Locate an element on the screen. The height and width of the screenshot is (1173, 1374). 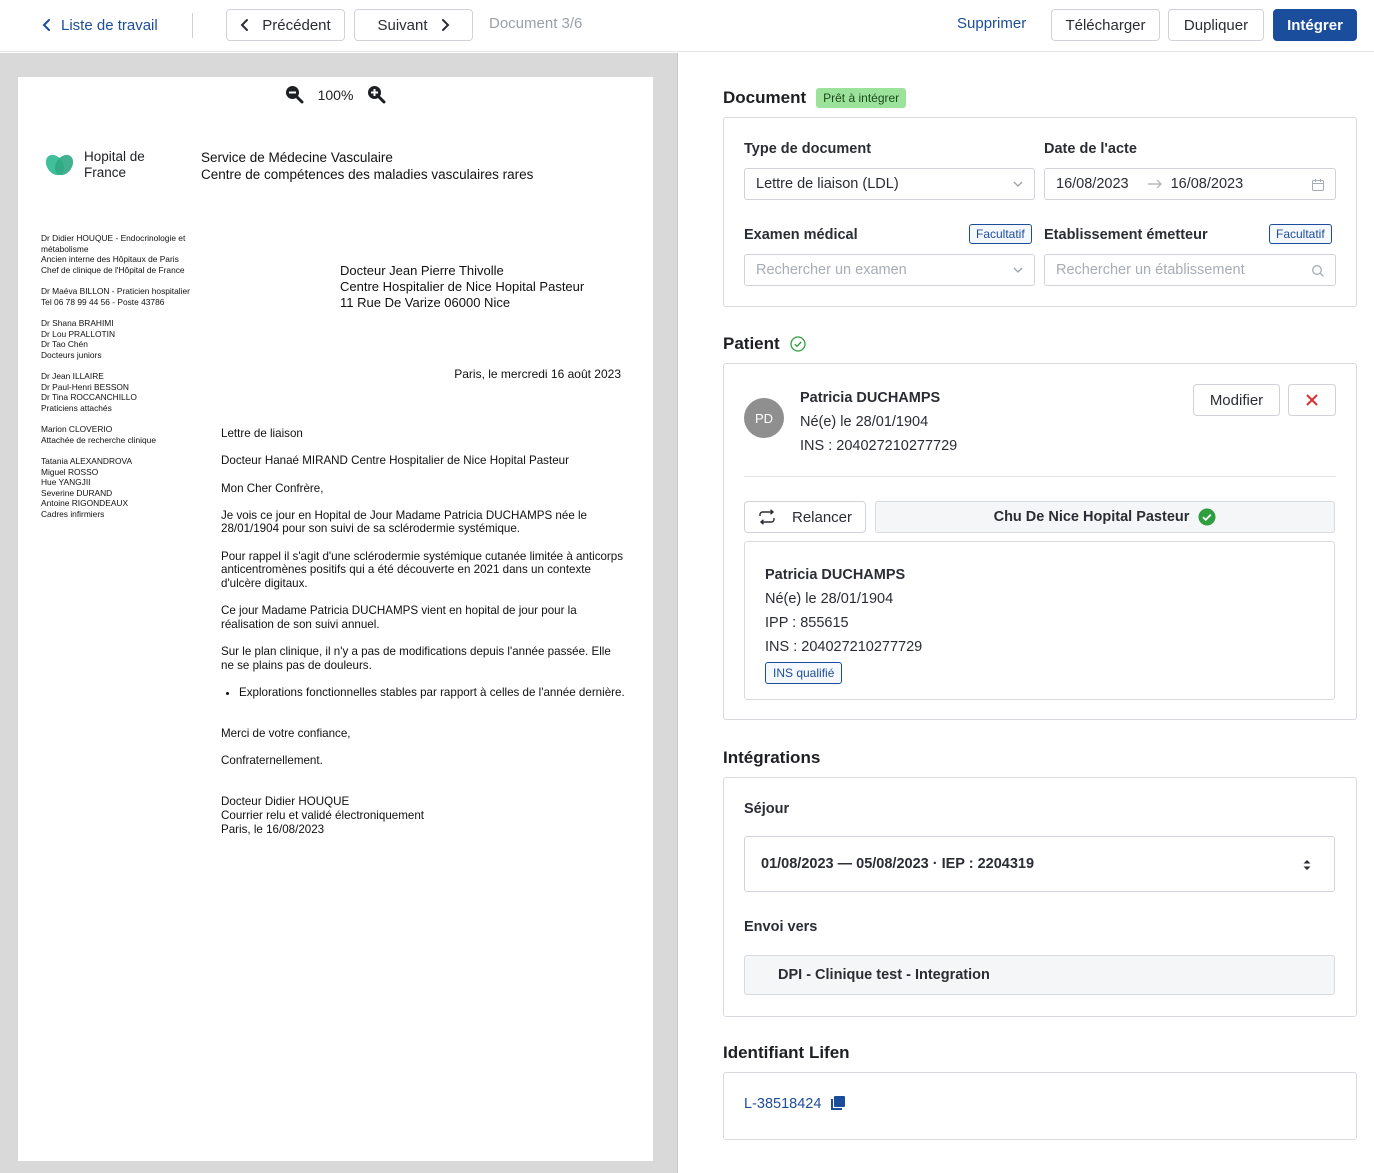
act-date-range: 16/08/2023 16/08/2023 is located at coordinates (1190, 184).